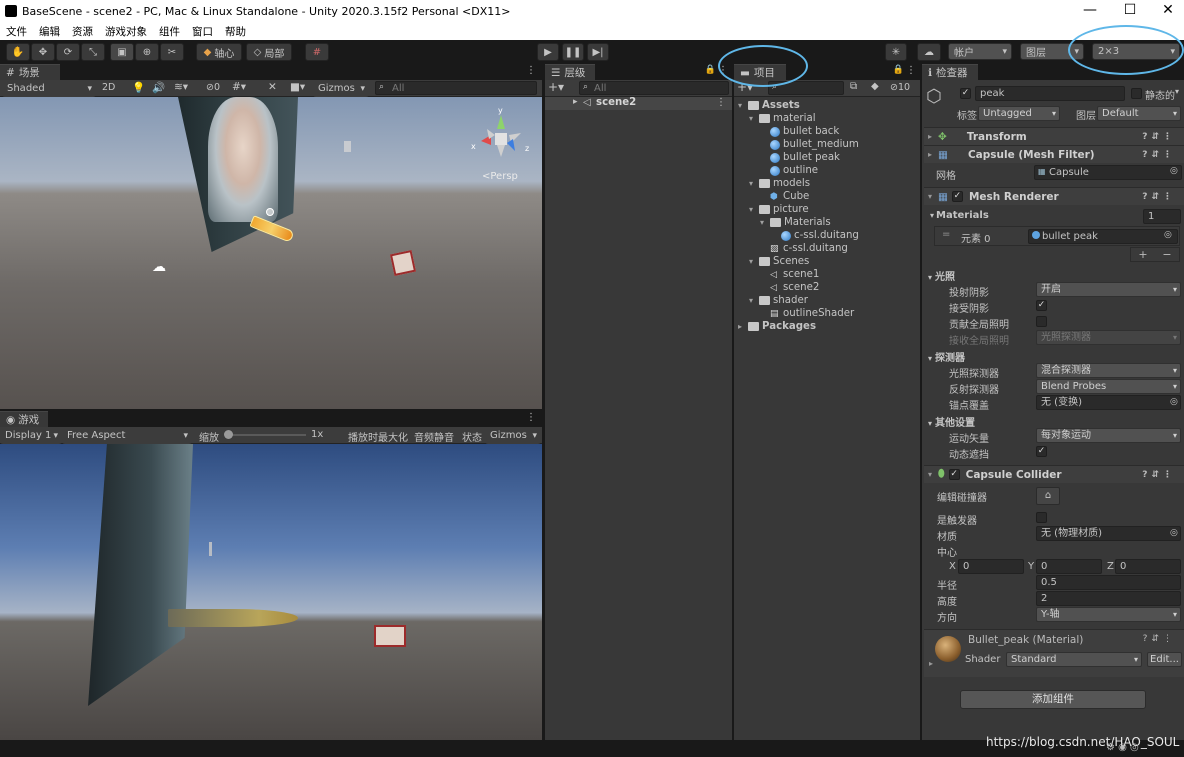  Describe the element at coordinates (965, 93) in the screenshot. I see `active-checkbox: ✓` at that location.